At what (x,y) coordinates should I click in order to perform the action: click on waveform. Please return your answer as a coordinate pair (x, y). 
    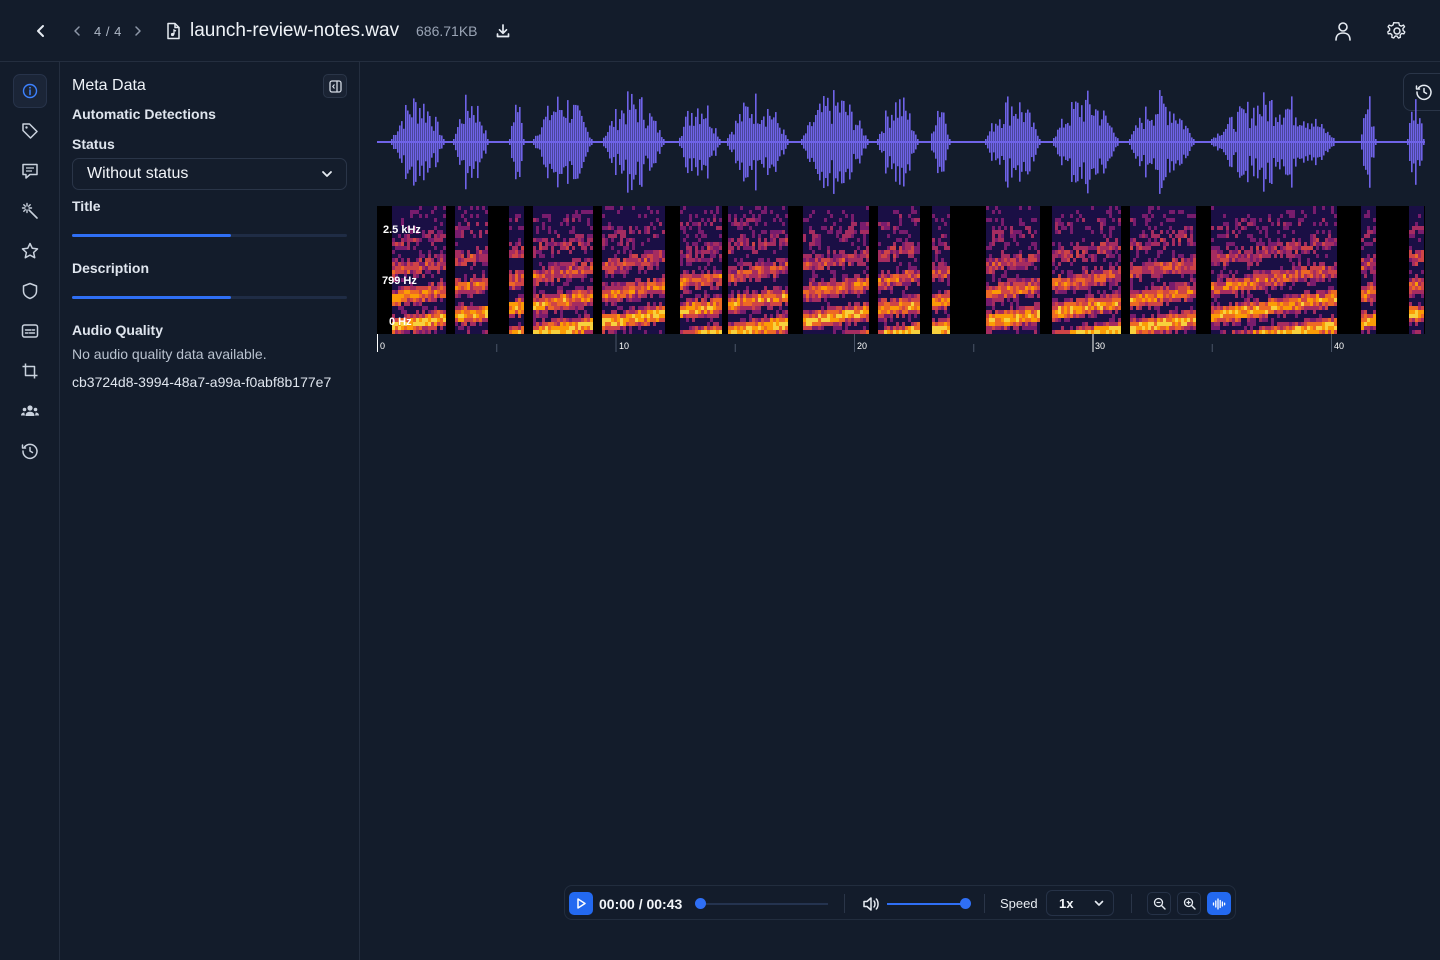
    Looking at the image, I should click on (901, 142).